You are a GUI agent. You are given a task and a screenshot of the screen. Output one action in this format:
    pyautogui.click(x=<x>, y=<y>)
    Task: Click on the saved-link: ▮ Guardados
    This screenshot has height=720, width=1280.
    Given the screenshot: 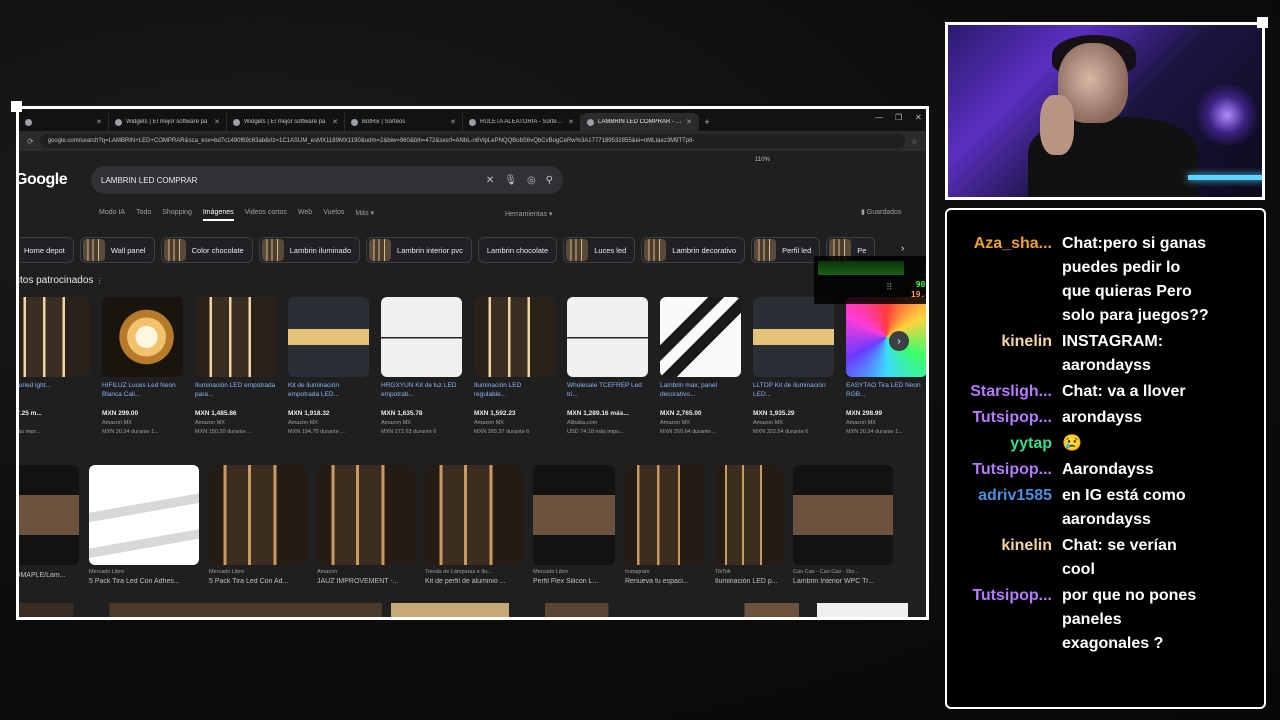 What is the action you would take?
    pyautogui.click(x=881, y=212)
    